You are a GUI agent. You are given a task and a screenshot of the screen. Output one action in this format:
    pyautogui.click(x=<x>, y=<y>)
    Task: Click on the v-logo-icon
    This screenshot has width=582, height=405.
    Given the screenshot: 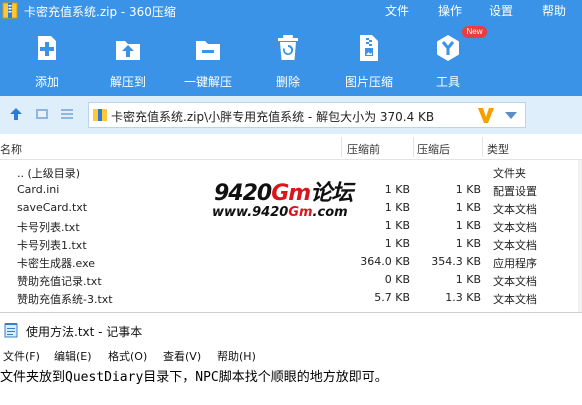 What is the action you would take?
    pyautogui.click(x=486, y=115)
    